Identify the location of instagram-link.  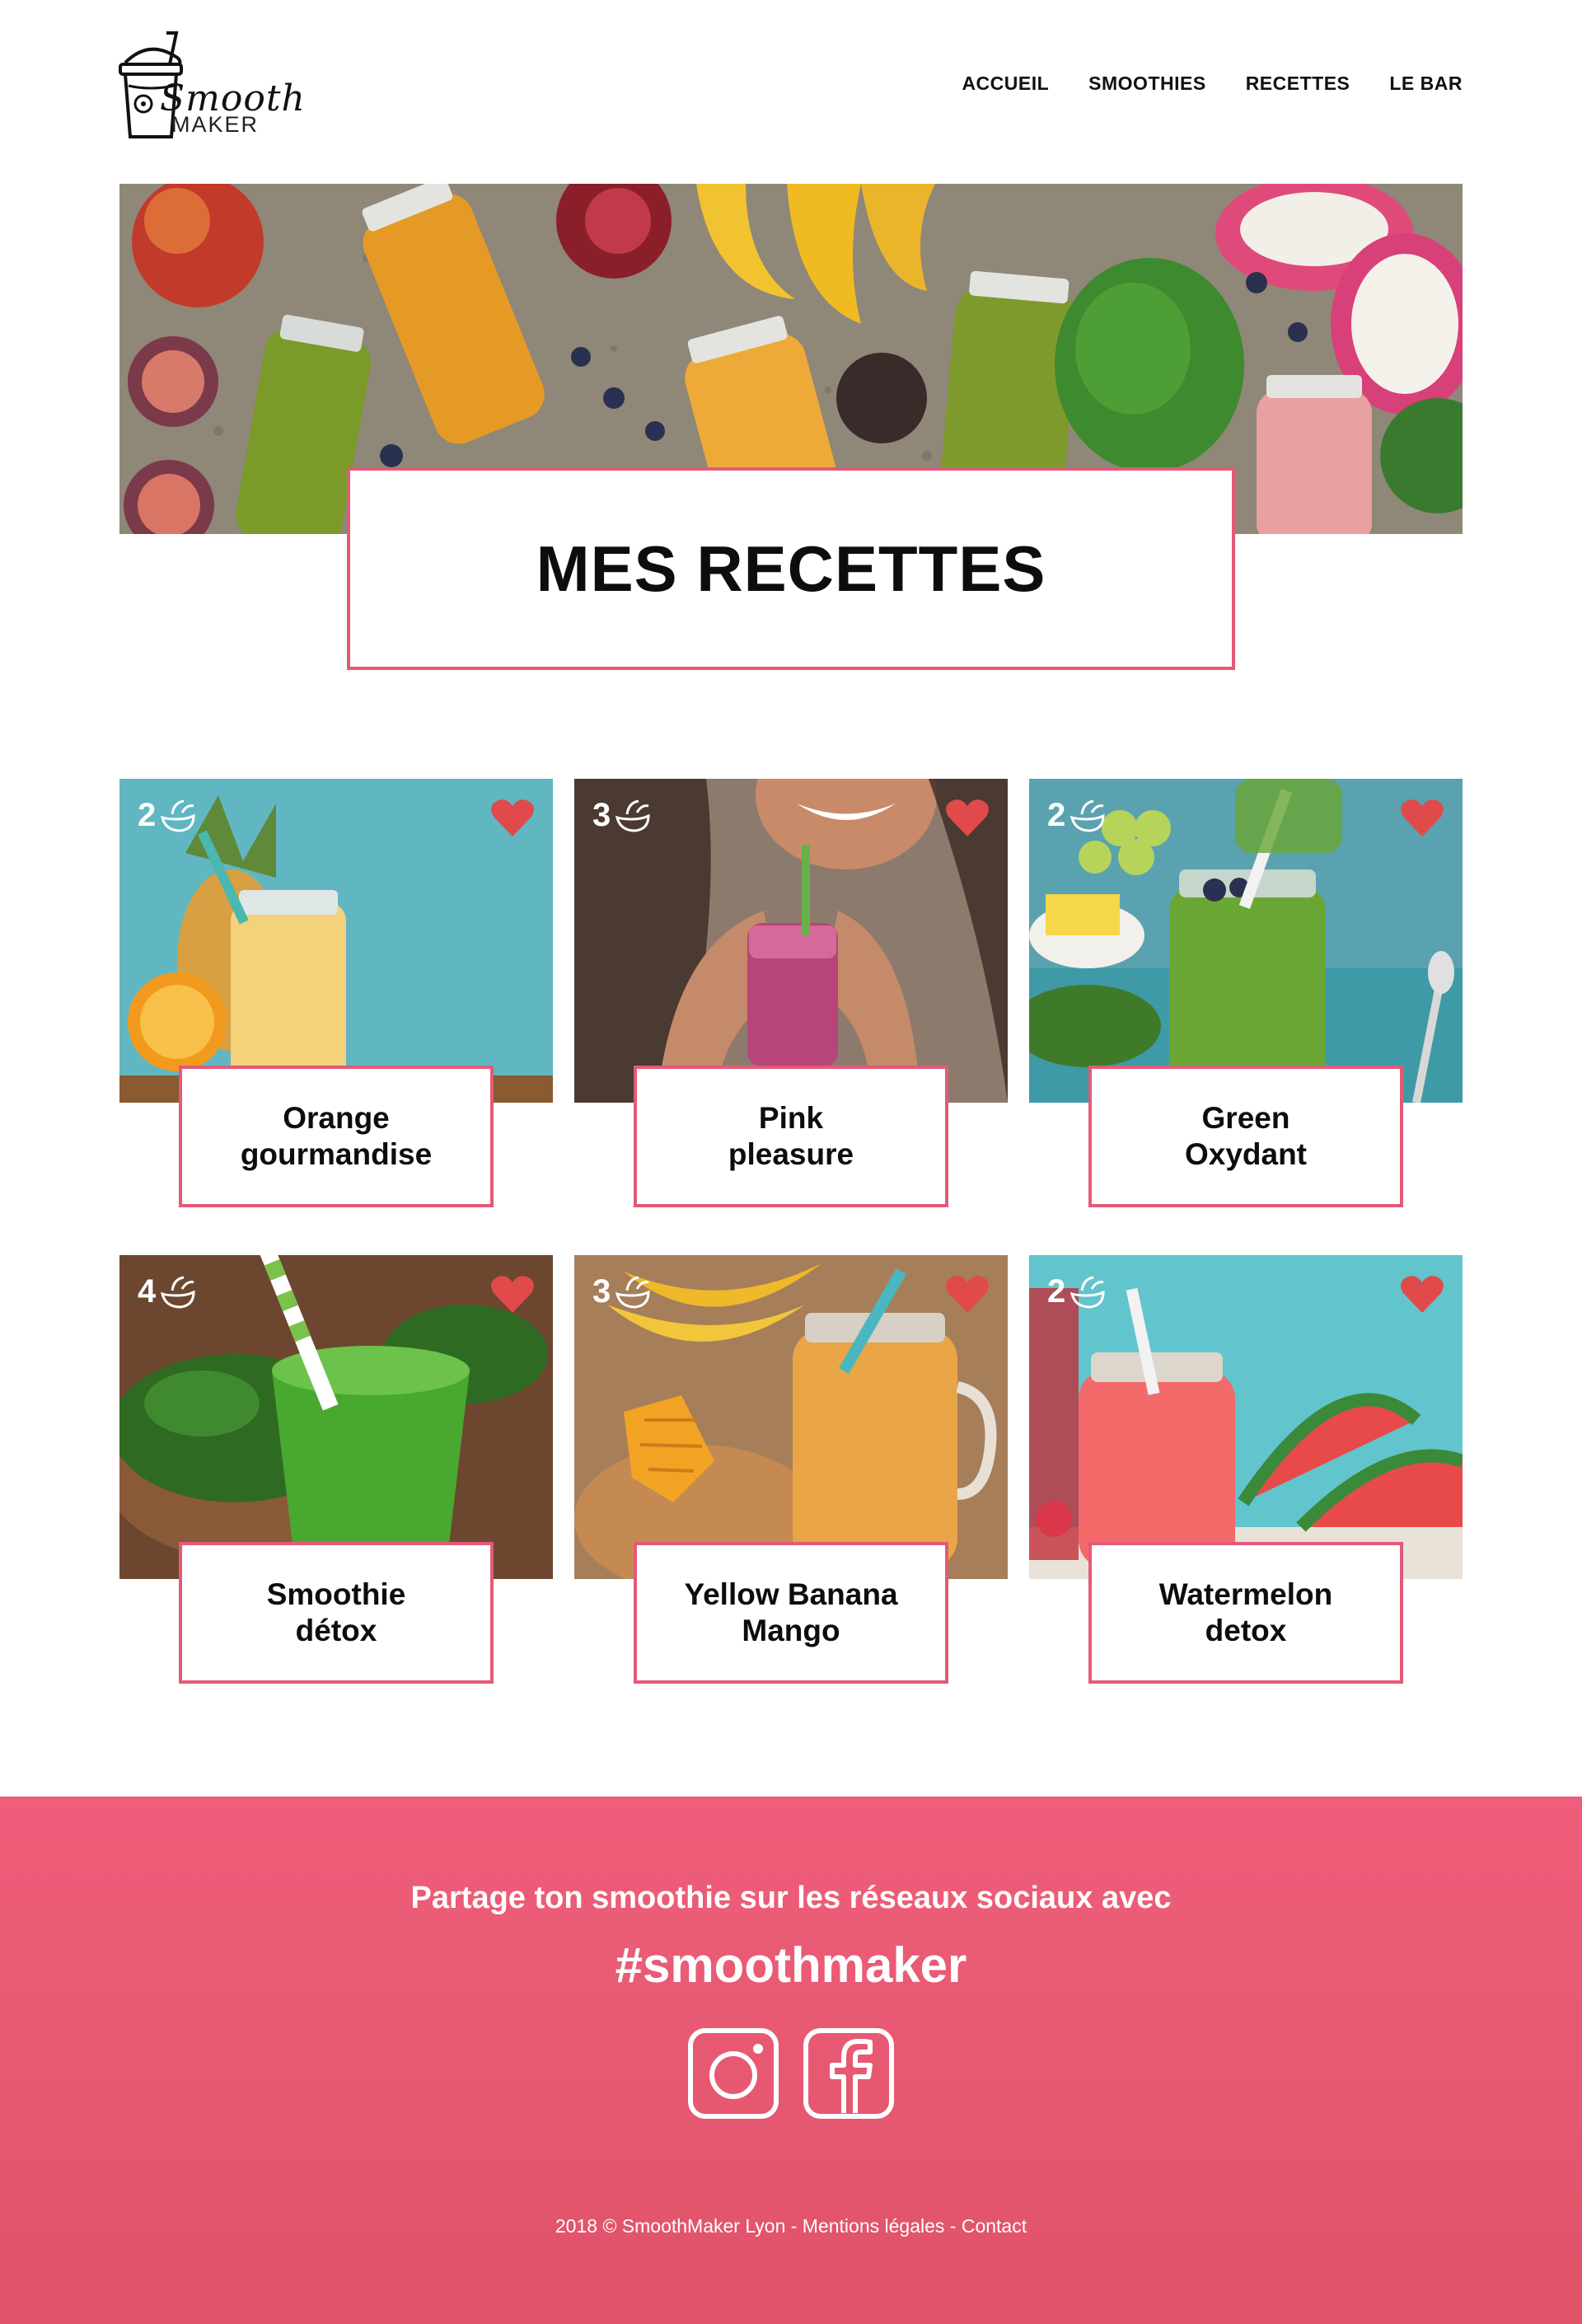
(733, 2075).